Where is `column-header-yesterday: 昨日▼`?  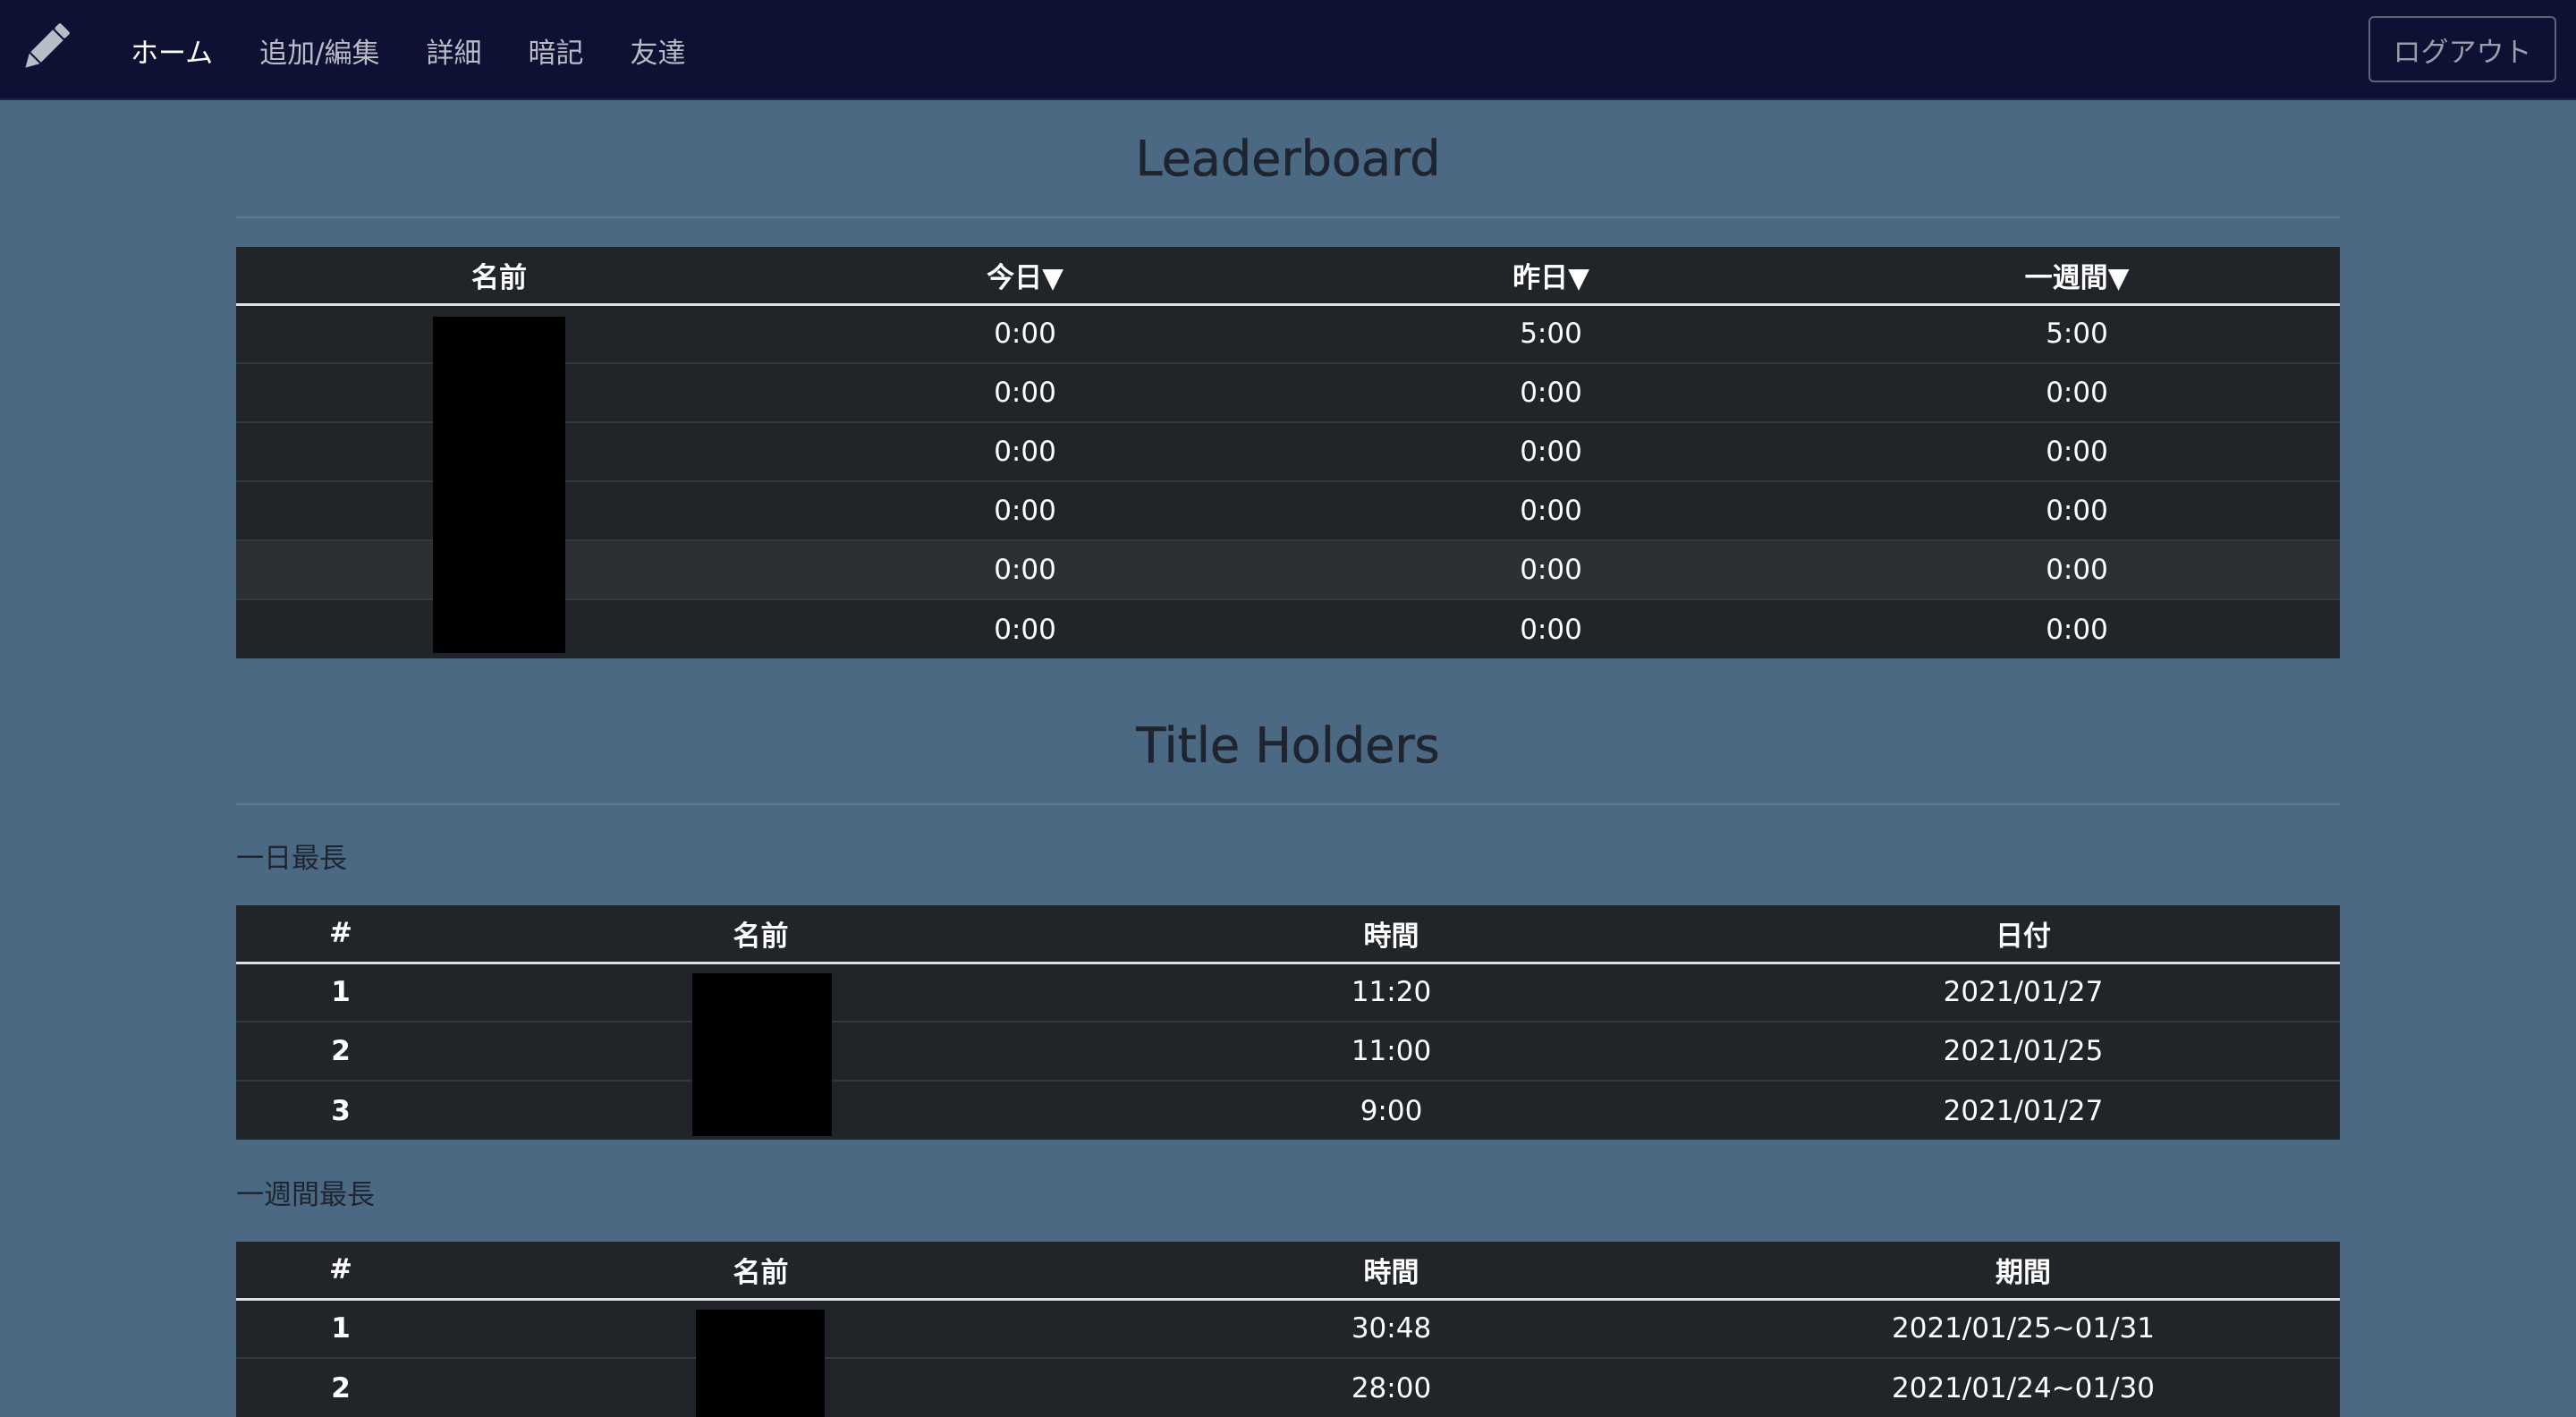
column-header-yesterday: 昨日▼ is located at coordinates (1551, 277).